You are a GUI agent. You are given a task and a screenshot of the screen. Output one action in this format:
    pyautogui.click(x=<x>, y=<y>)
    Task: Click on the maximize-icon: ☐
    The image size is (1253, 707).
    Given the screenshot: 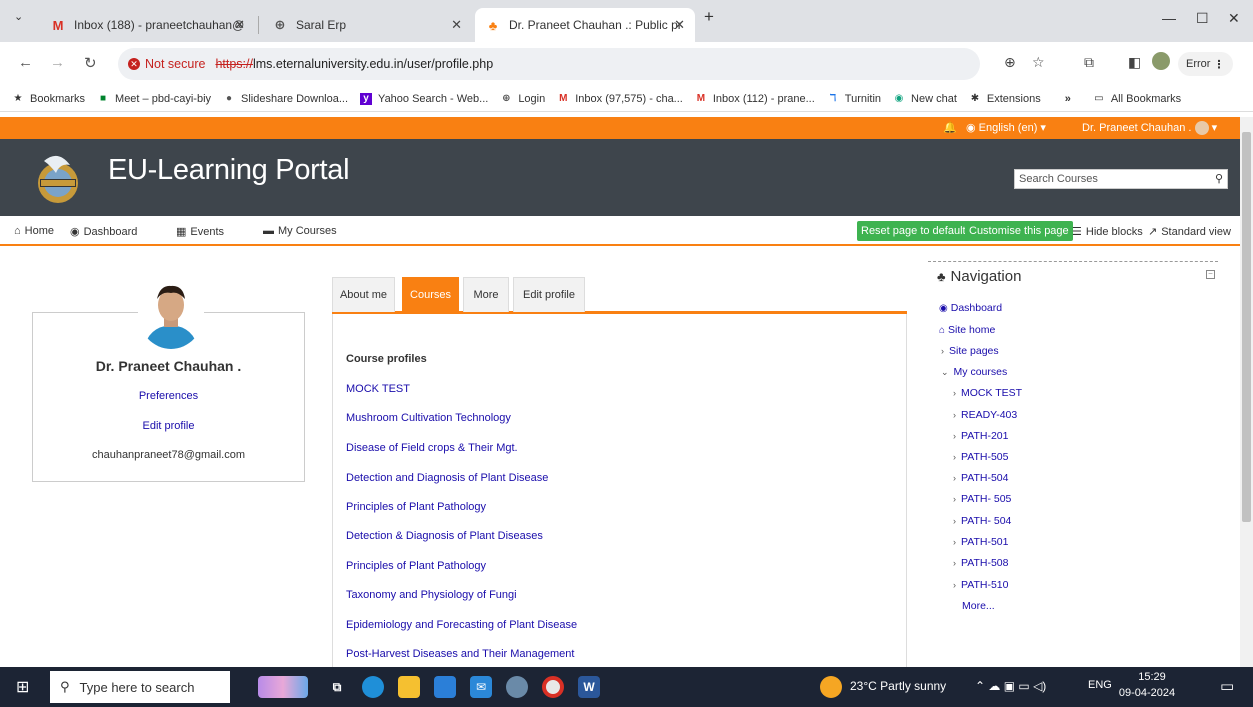 What is the action you would take?
    pyautogui.click(x=1202, y=18)
    